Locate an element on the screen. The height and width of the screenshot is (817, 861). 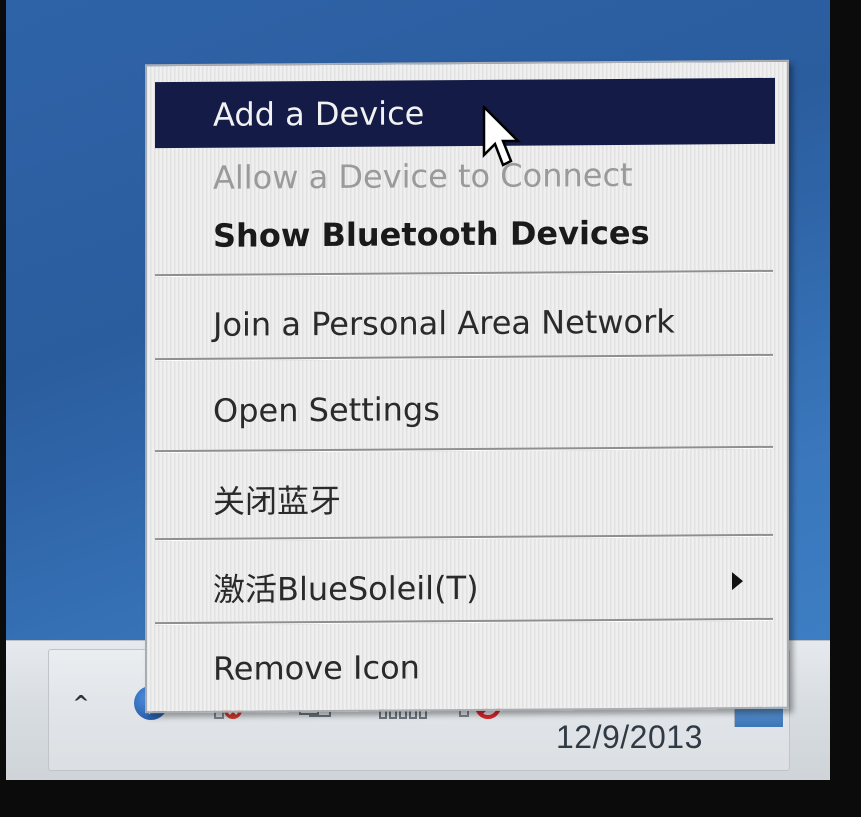
menu-item-label: 激活BlueSoleil(T) is located at coordinates (346, 588).